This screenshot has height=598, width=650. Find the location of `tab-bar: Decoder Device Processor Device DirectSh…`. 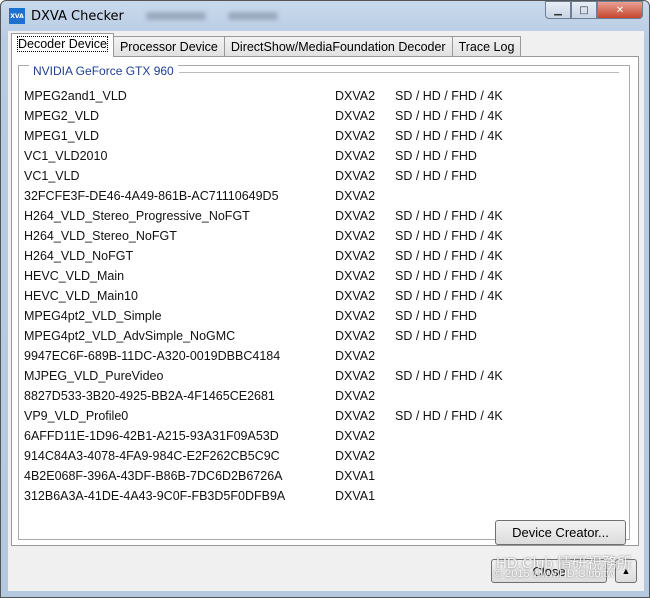

tab-bar: Decoder Device Processor Device DirectSh… is located at coordinates (266, 45).